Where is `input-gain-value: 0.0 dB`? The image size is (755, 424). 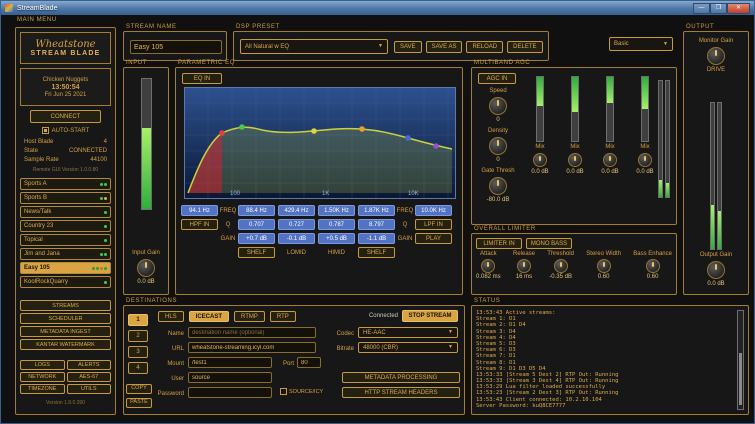
input-gain-value: 0.0 dB is located at coordinates (146, 282).